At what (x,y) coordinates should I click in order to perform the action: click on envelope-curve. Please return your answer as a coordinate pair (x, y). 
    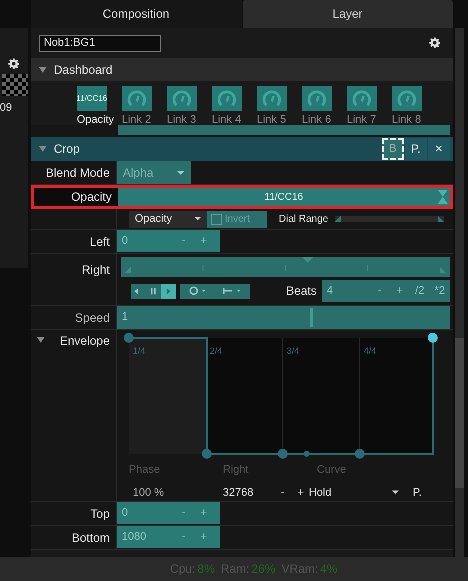
    Looking at the image, I should click on (281, 396).